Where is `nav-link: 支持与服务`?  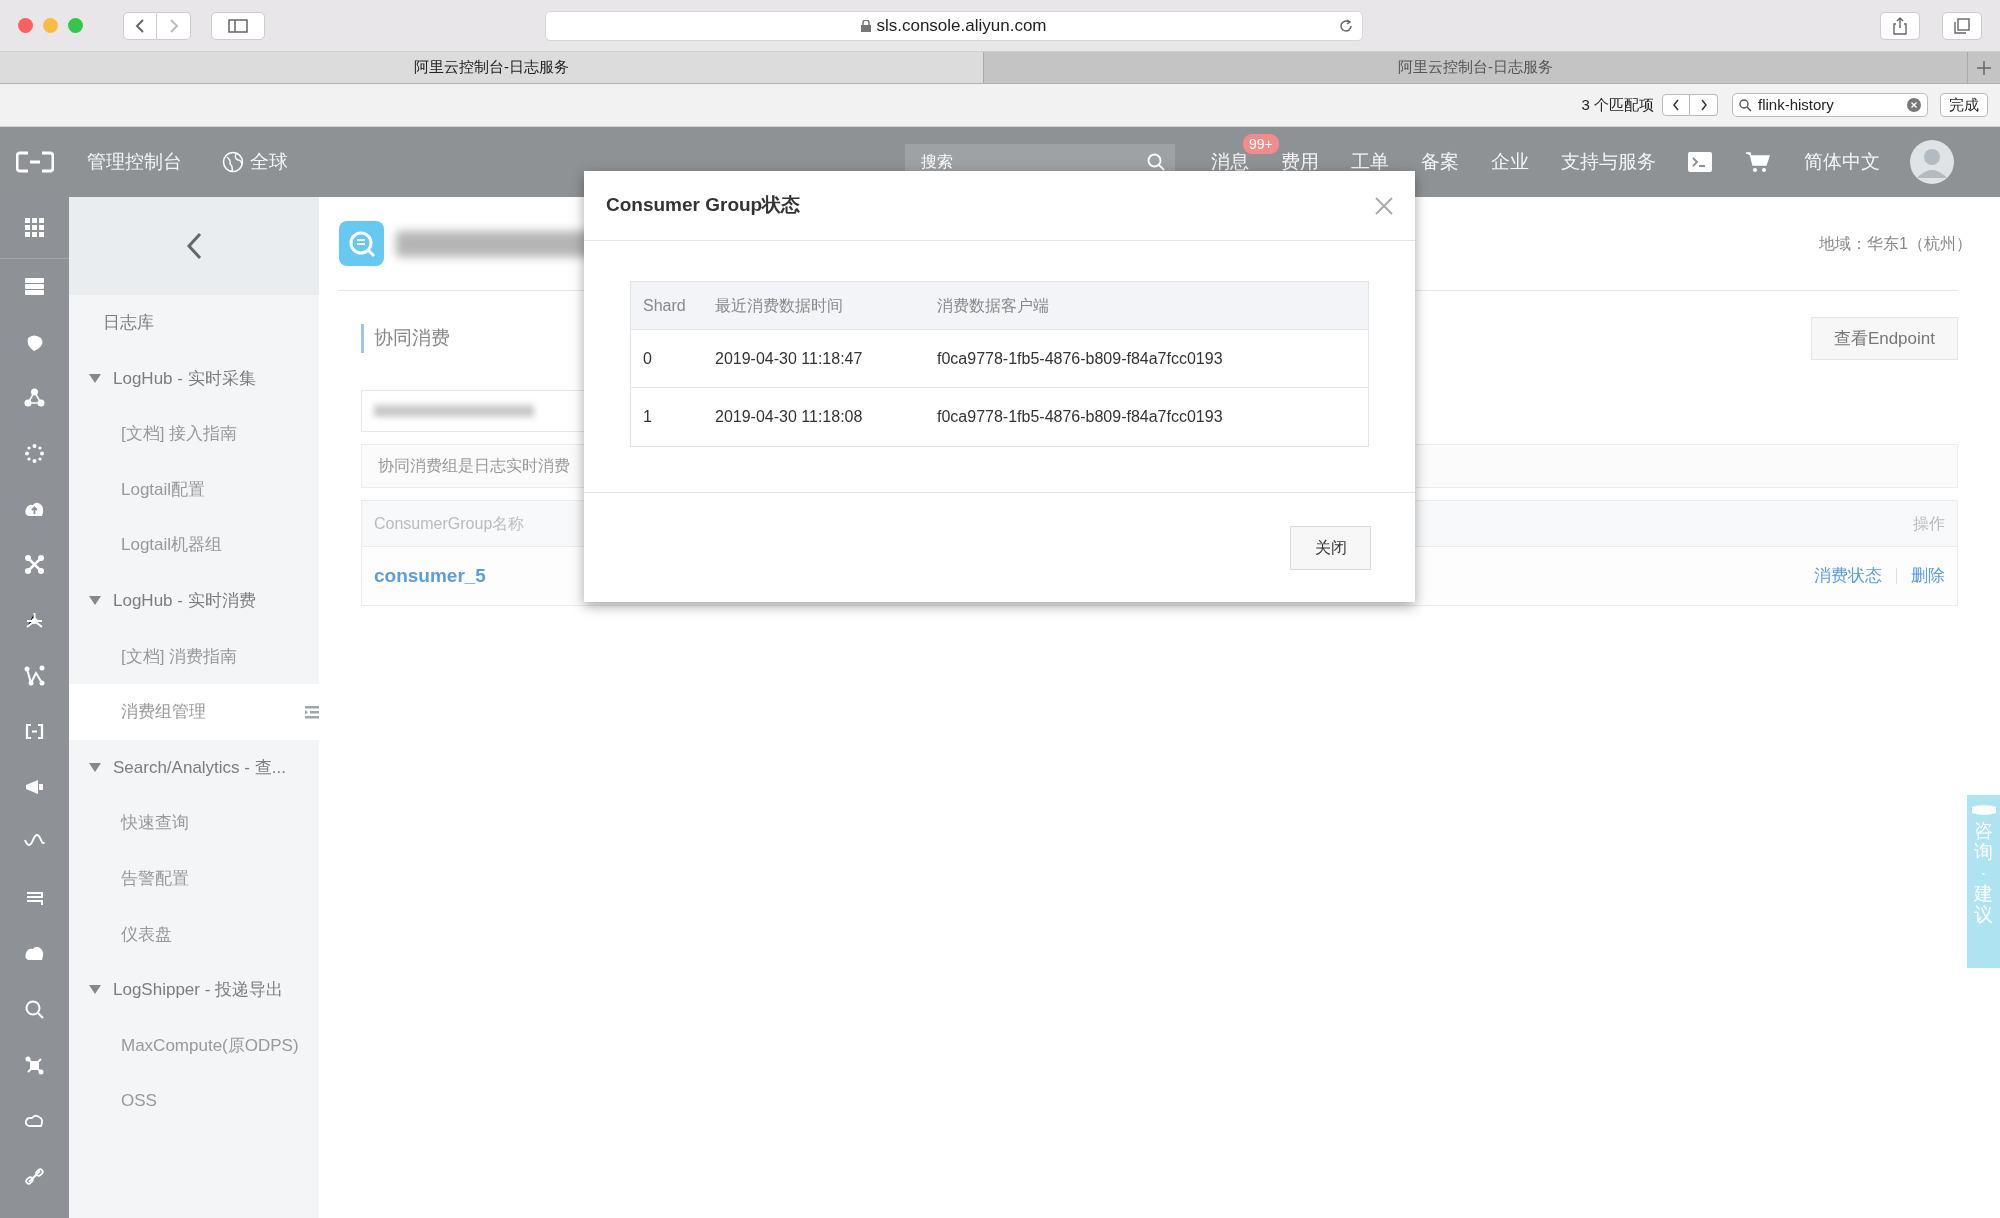
nav-link: 支持与服务 is located at coordinates (1608, 162).